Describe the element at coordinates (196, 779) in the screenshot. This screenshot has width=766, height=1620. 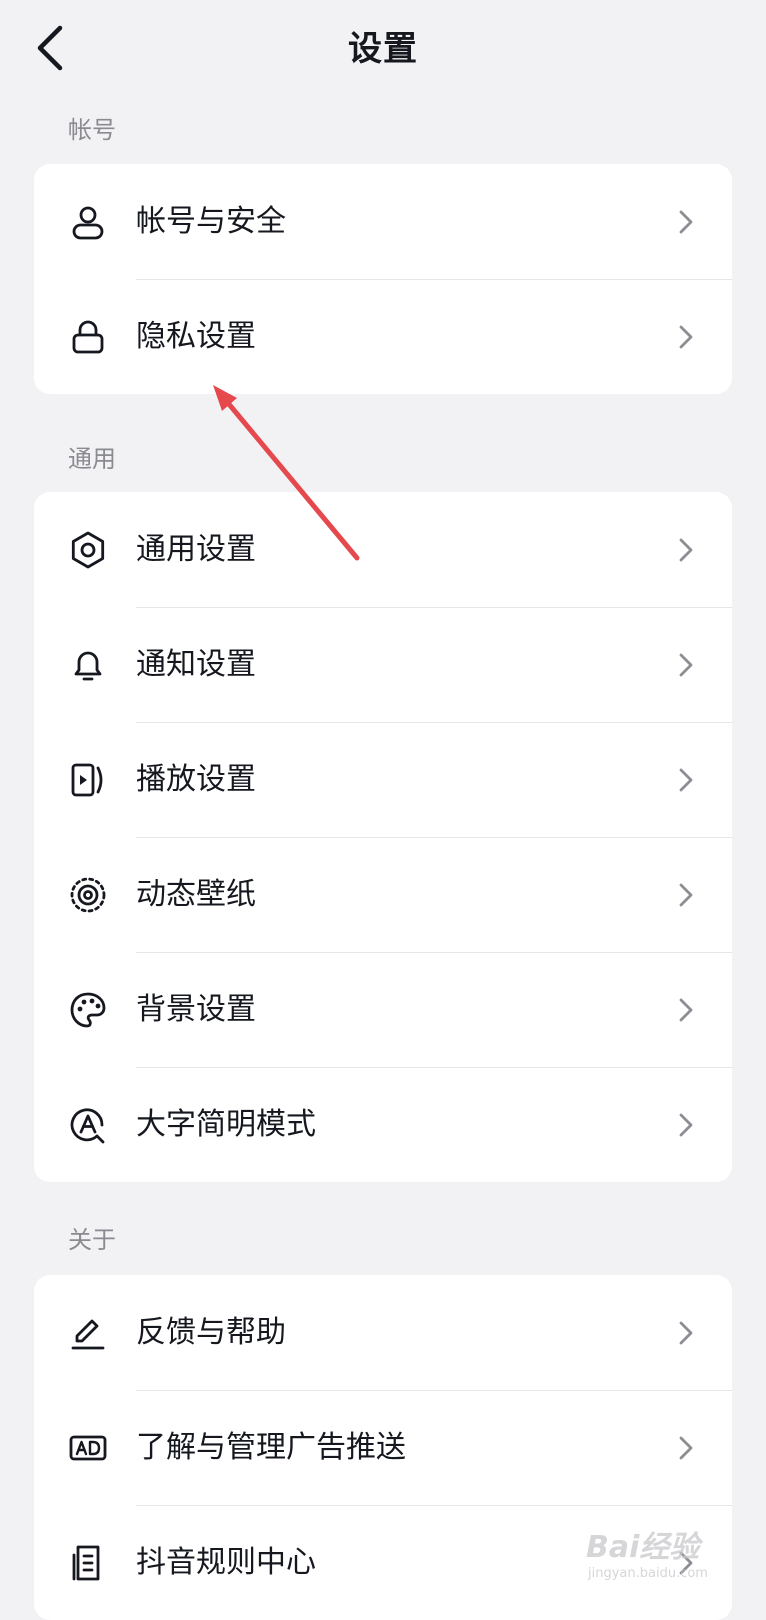
I see `menu-item-label: 播放设置` at that location.